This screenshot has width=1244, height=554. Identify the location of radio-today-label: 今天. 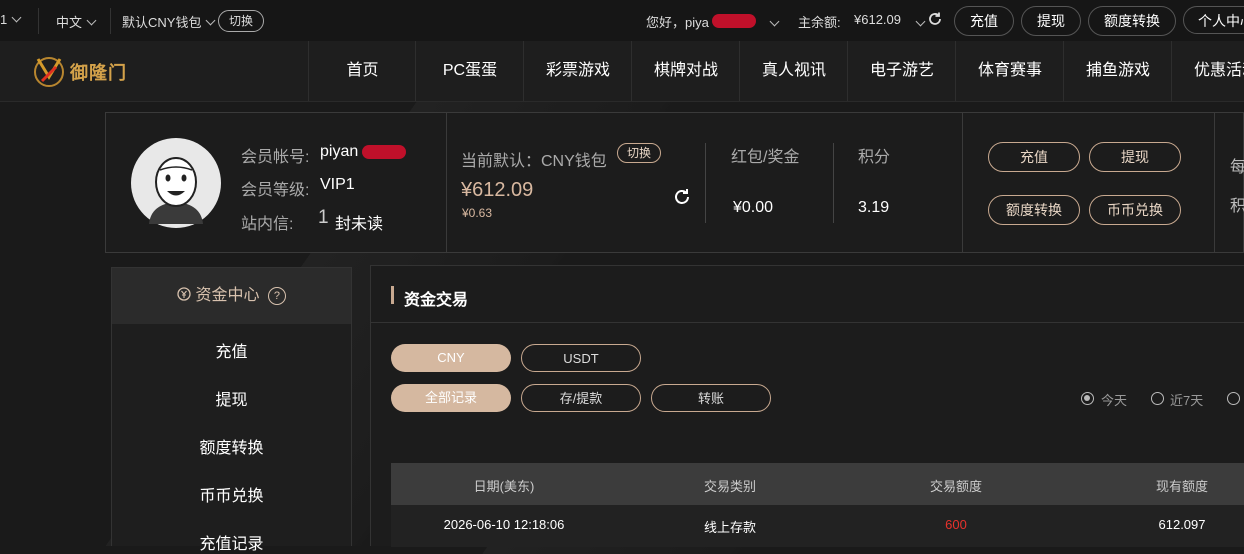
(1114, 400).